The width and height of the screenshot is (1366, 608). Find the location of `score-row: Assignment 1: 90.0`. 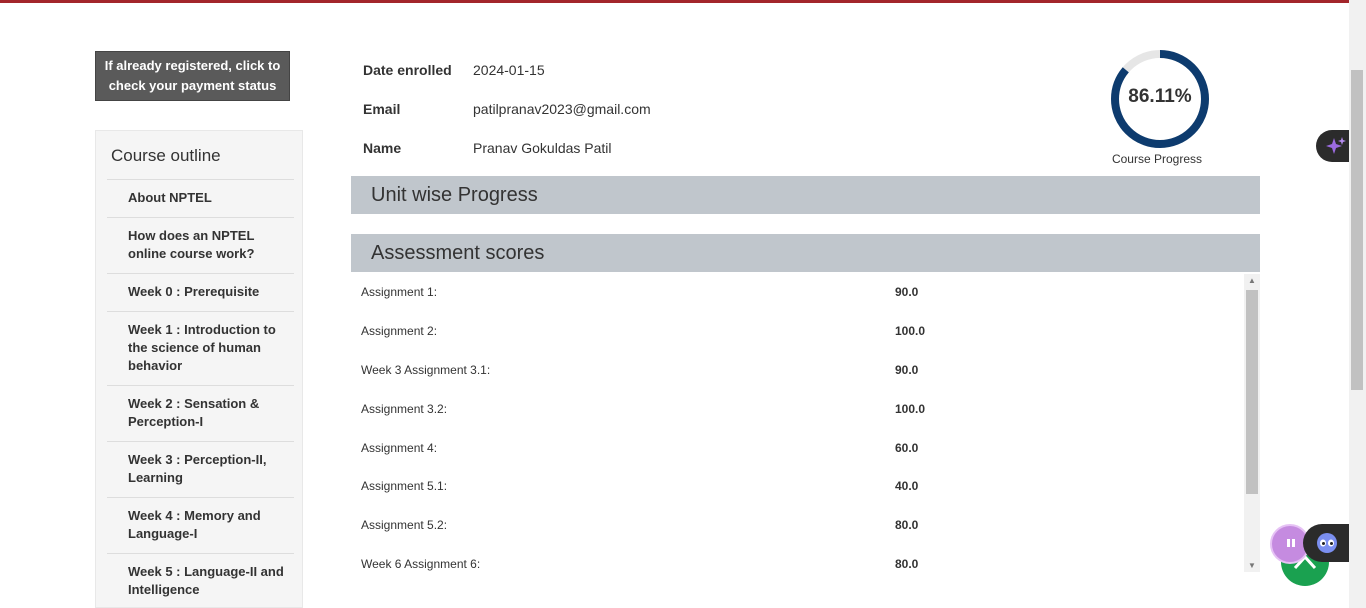

score-row: Assignment 1: 90.0 is located at coordinates (796, 293).